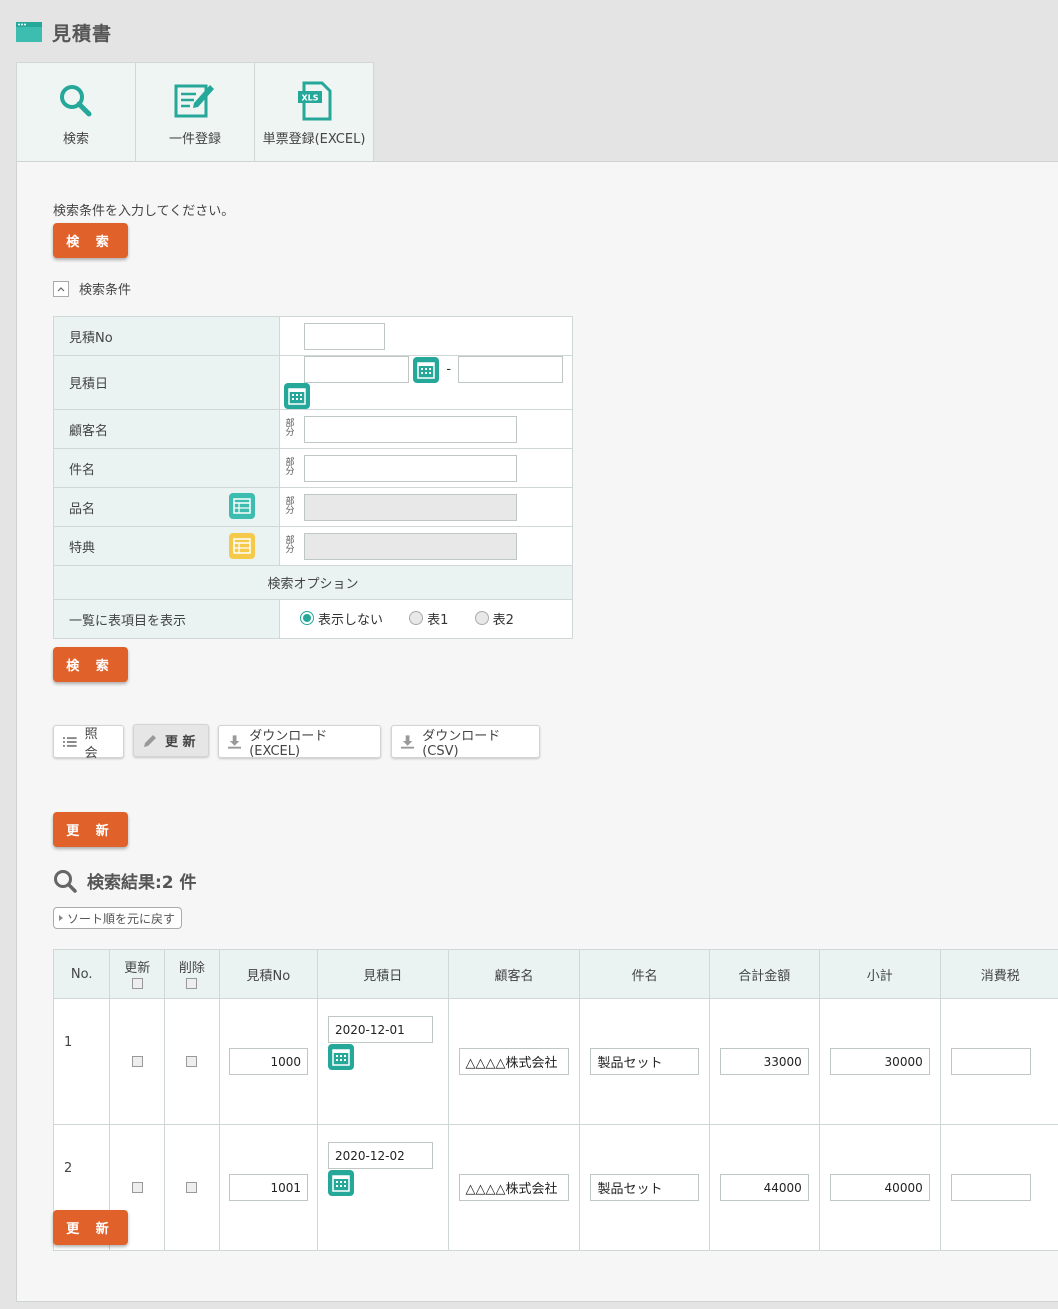  I want to click on subtotal-field: 30000, so click(879, 1061).